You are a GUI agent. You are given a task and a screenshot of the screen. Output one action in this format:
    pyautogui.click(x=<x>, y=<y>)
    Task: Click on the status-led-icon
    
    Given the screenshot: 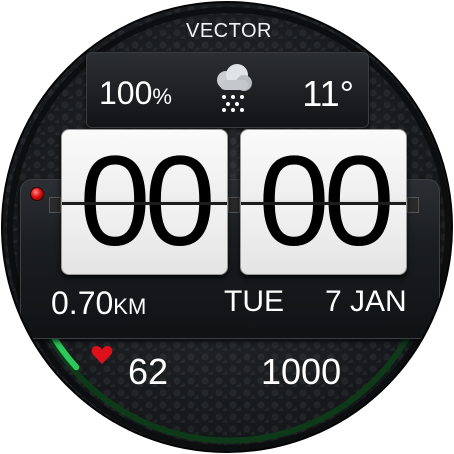 What is the action you would take?
    pyautogui.click(x=37, y=194)
    